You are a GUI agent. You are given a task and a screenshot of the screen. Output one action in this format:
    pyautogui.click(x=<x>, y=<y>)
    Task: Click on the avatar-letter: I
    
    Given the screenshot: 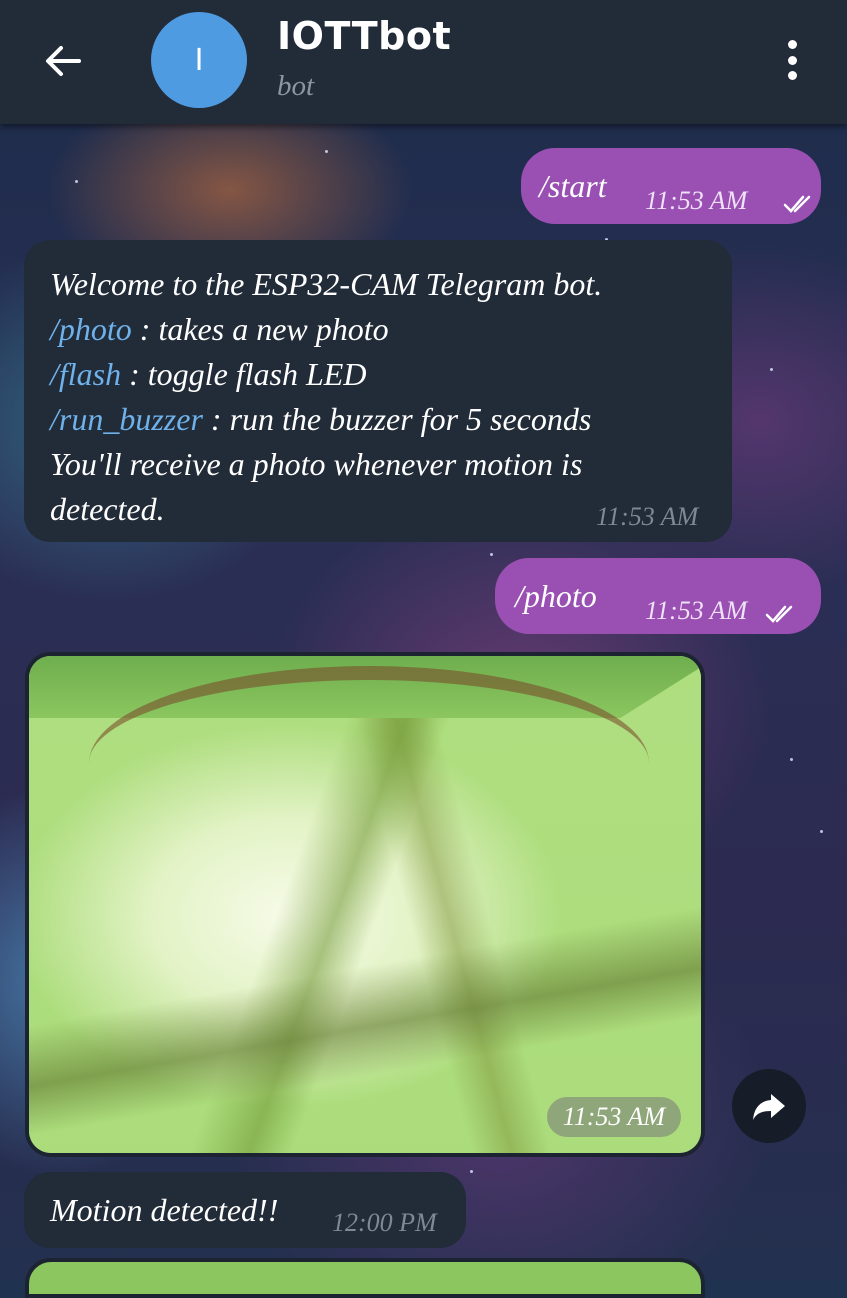 What is the action you would take?
    pyautogui.click(x=199, y=60)
    